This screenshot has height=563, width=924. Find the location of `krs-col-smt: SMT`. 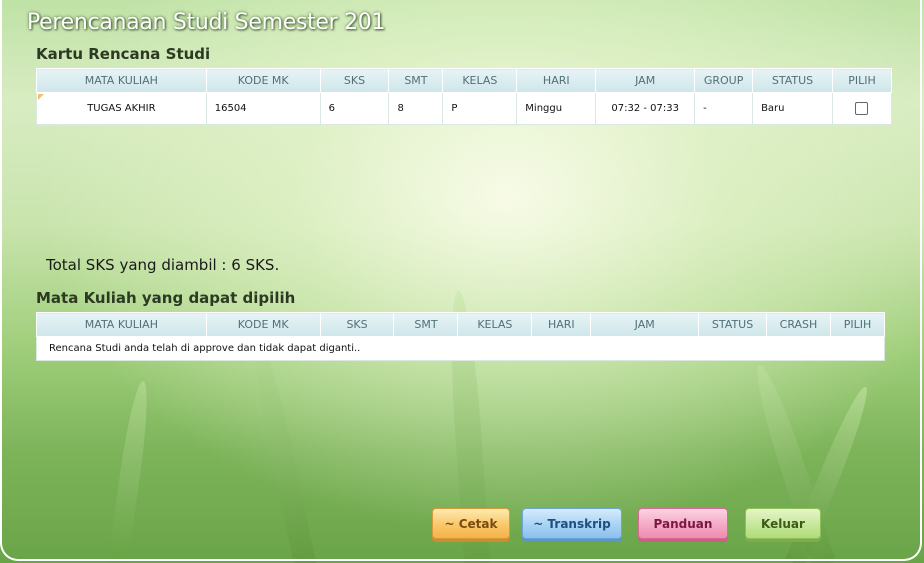

krs-col-smt: SMT is located at coordinates (416, 80).